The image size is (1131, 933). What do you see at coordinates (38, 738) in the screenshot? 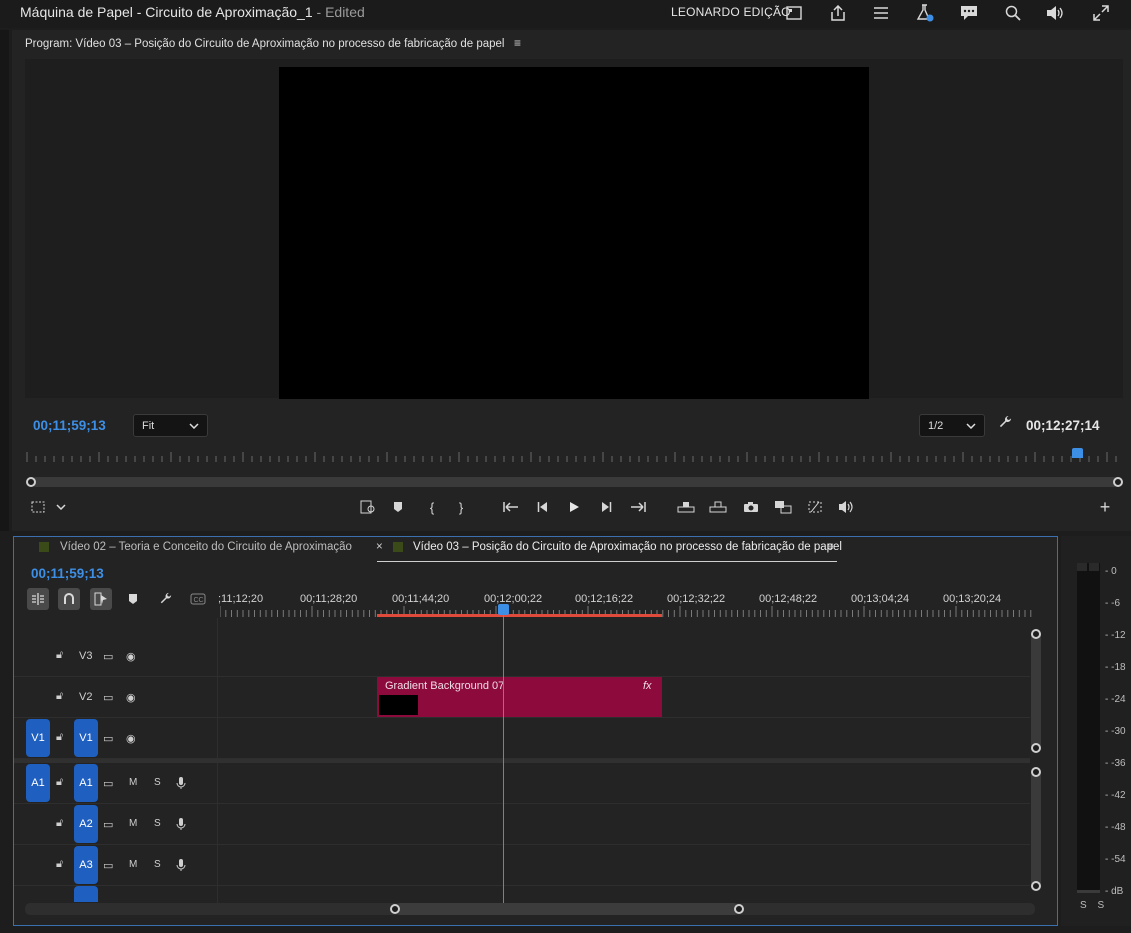
I see `source-patch-v1: V1` at bounding box center [38, 738].